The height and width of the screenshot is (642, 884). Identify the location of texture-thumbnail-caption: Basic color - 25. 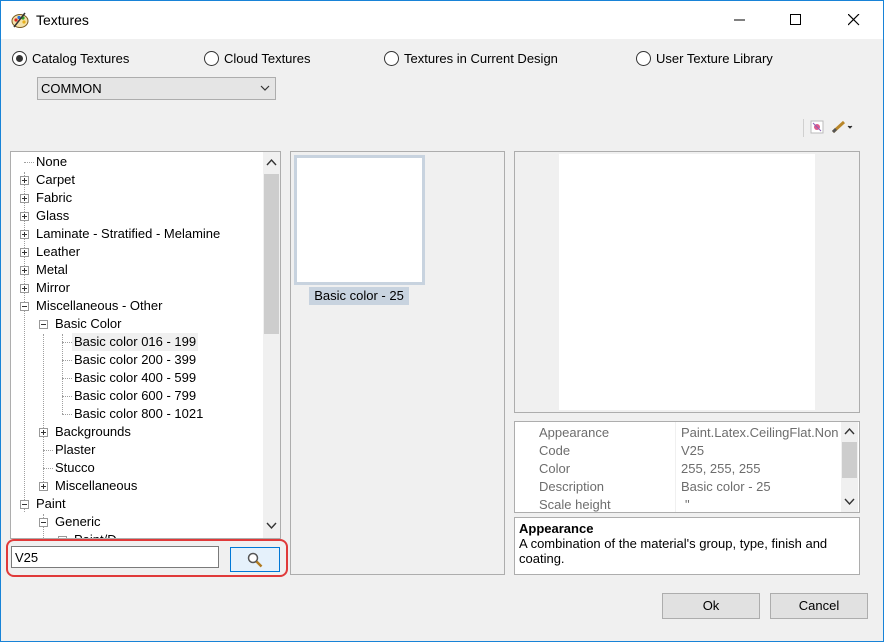
(359, 296).